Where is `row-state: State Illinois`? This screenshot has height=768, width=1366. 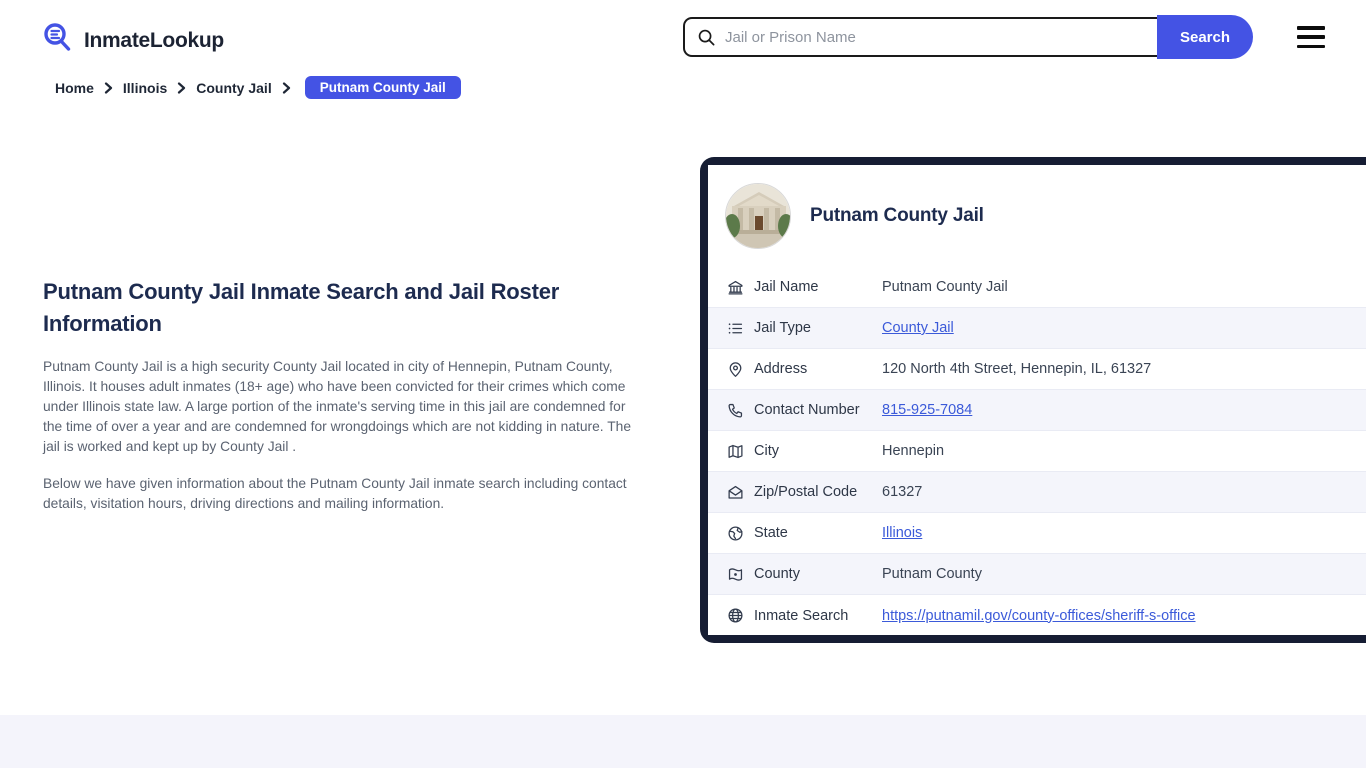
row-state: State Illinois is located at coordinates (1037, 533).